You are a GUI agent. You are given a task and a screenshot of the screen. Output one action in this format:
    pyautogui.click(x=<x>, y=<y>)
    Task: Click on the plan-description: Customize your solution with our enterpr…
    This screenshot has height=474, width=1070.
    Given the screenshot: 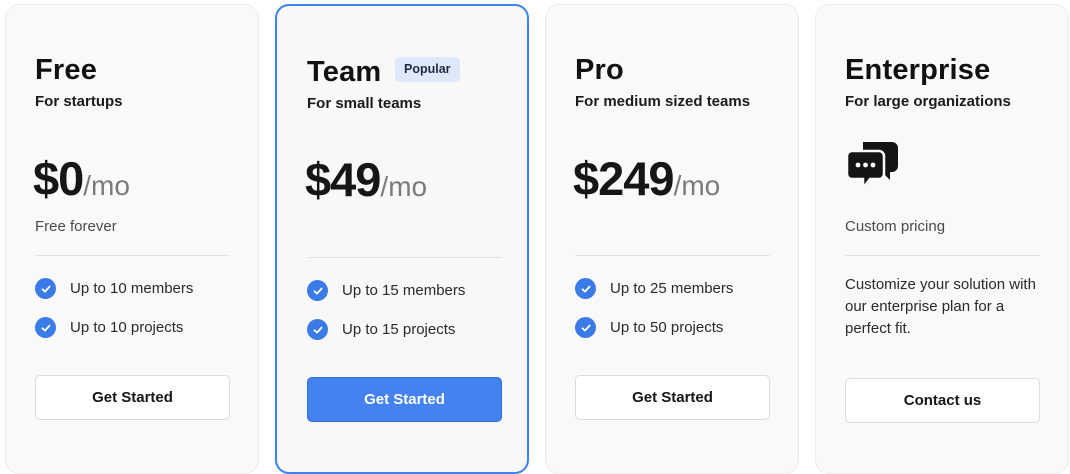 What is the action you would take?
    pyautogui.click(x=940, y=306)
    